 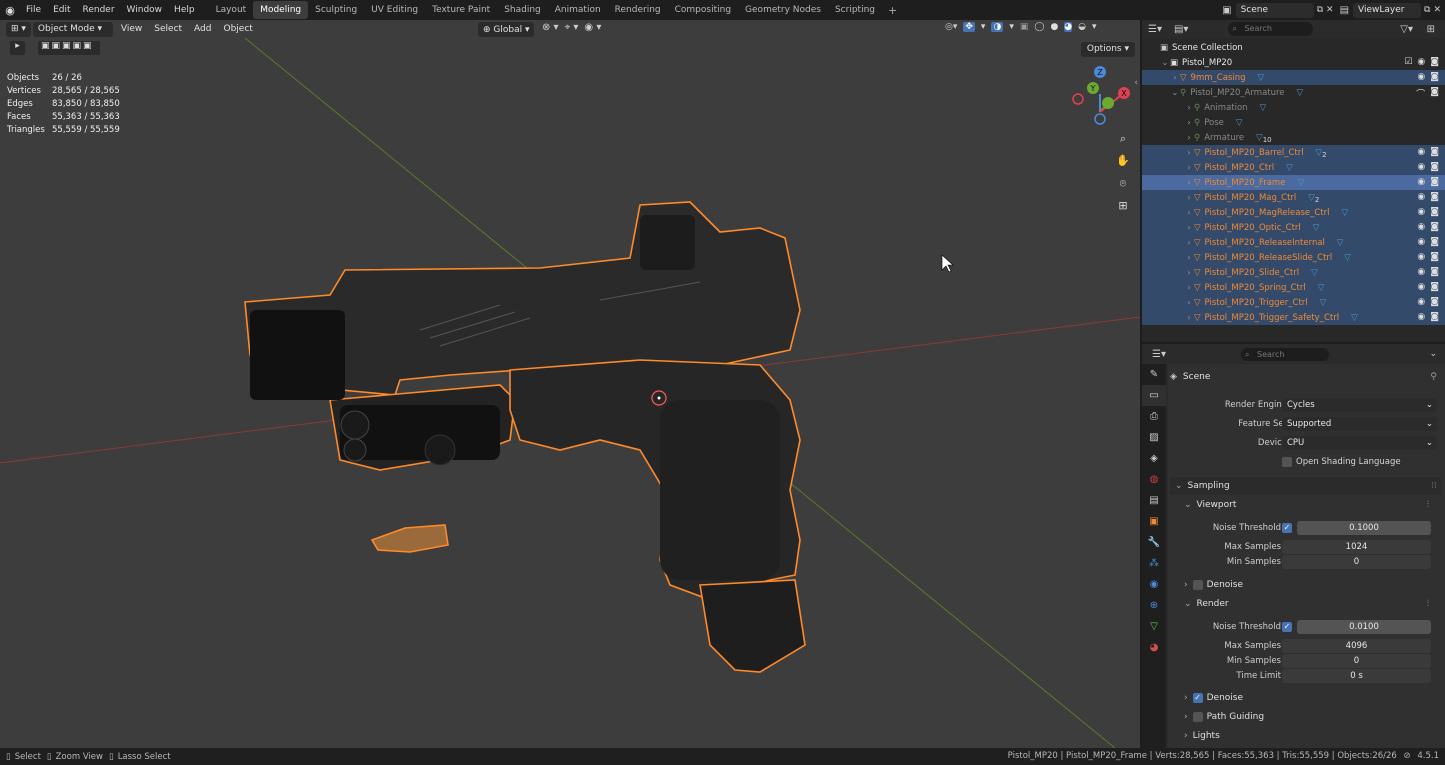 What do you see at coordinates (168, 29) in the screenshot?
I see `viewport-menu-select: Select` at bounding box center [168, 29].